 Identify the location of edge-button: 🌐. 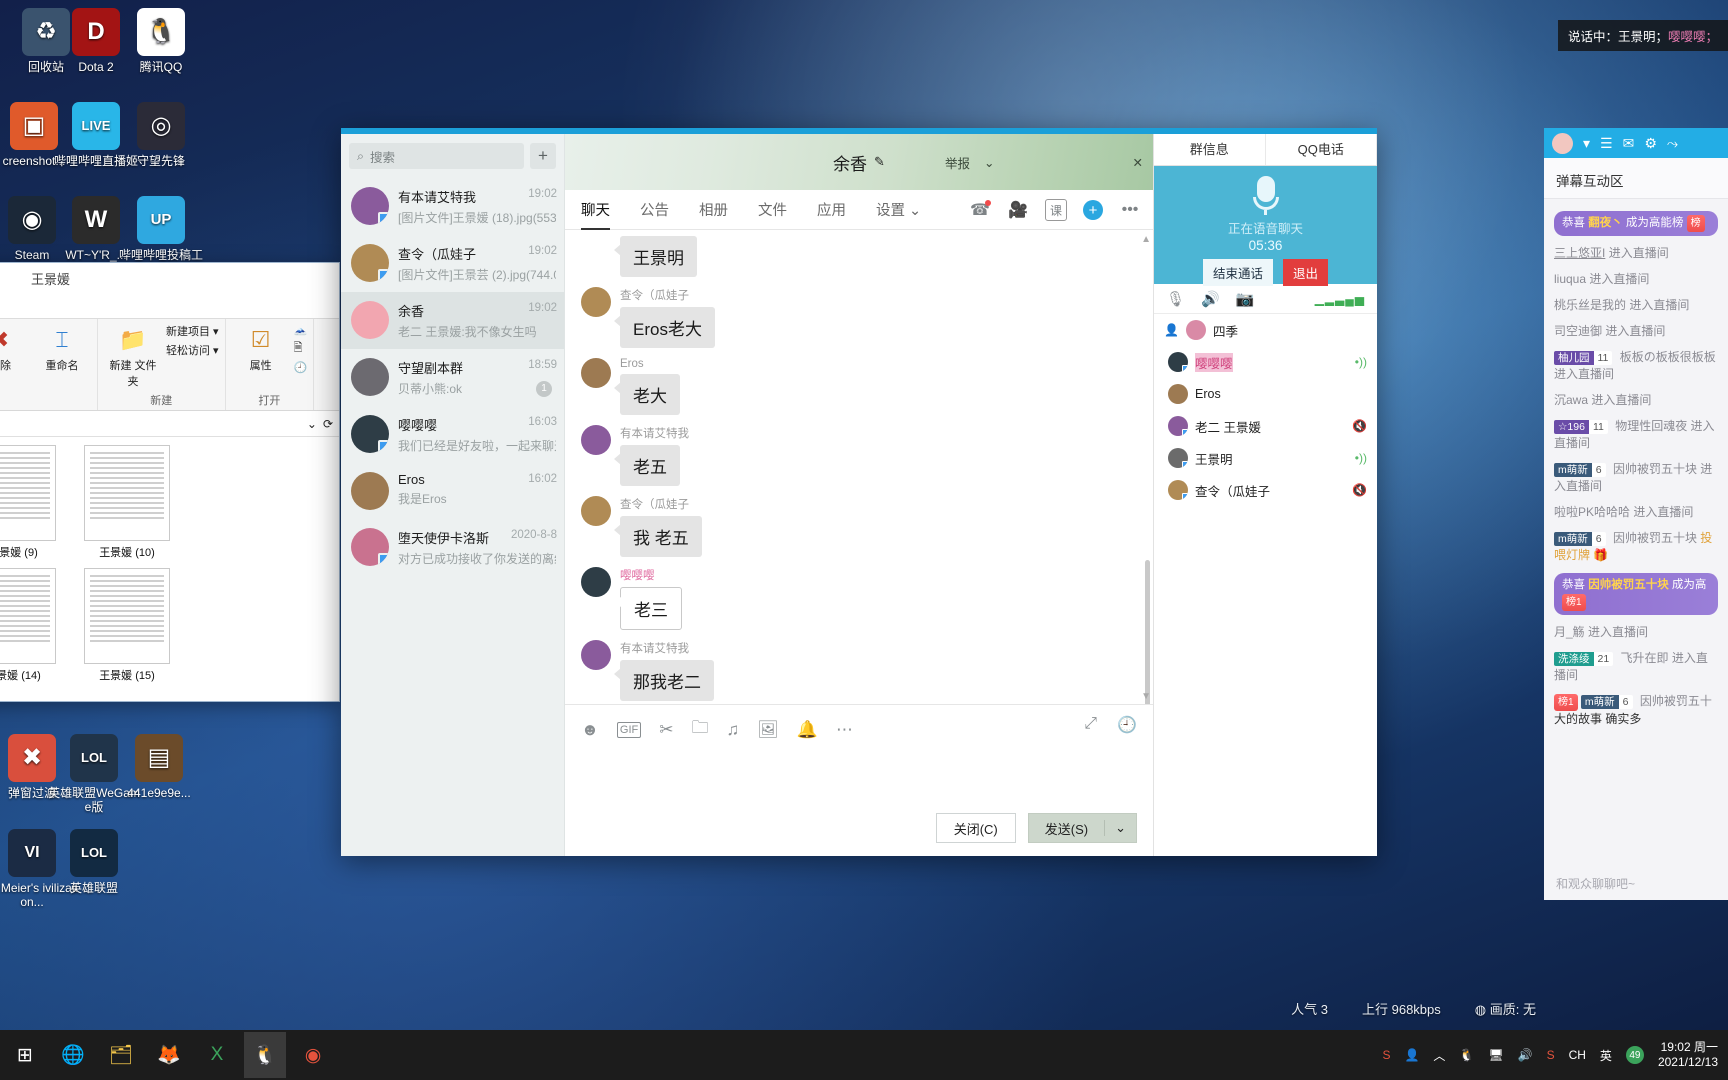
(73, 1055).